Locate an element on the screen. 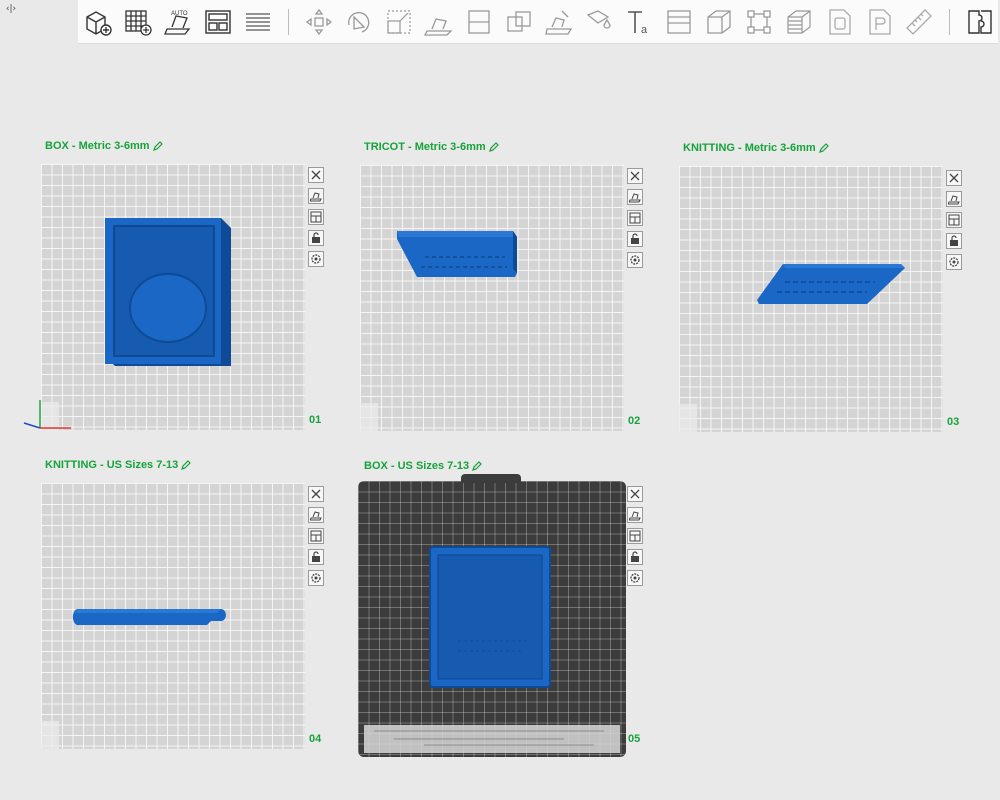 Image resolution: width=1000 pixels, height=800 pixels. plate-title-text: BOX - US Sizes 7-13 is located at coordinates (417, 466).